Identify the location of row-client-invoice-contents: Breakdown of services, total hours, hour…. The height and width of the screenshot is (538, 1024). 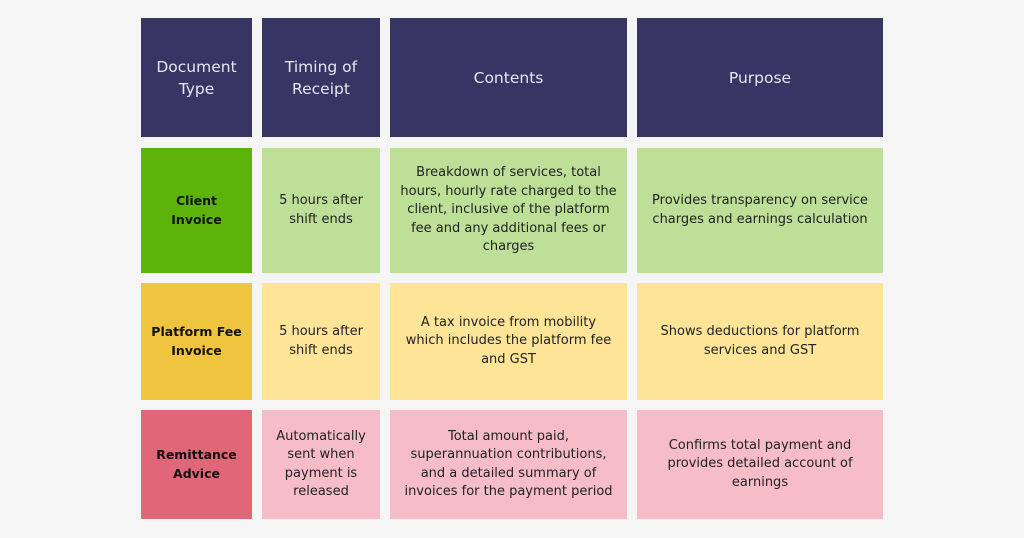
(508, 210).